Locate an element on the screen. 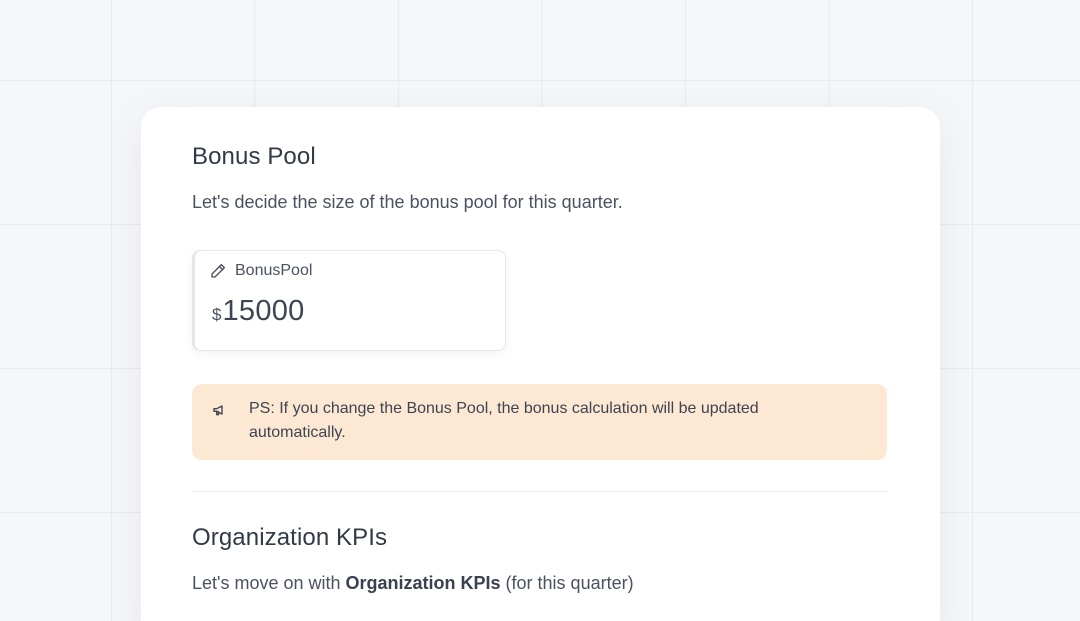  kpi-description-bold: Organization KPIs is located at coordinates (423, 583).